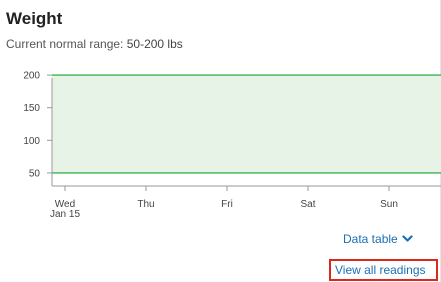  I want to click on y-tick-label: 150, so click(31, 108).